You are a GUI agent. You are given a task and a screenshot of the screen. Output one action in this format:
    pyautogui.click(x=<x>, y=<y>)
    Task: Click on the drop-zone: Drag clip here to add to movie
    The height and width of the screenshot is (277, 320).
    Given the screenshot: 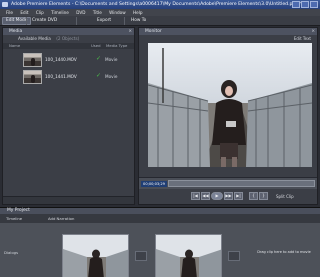 What is the action you would take?
    pyautogui.click(x=284, y=252)
    